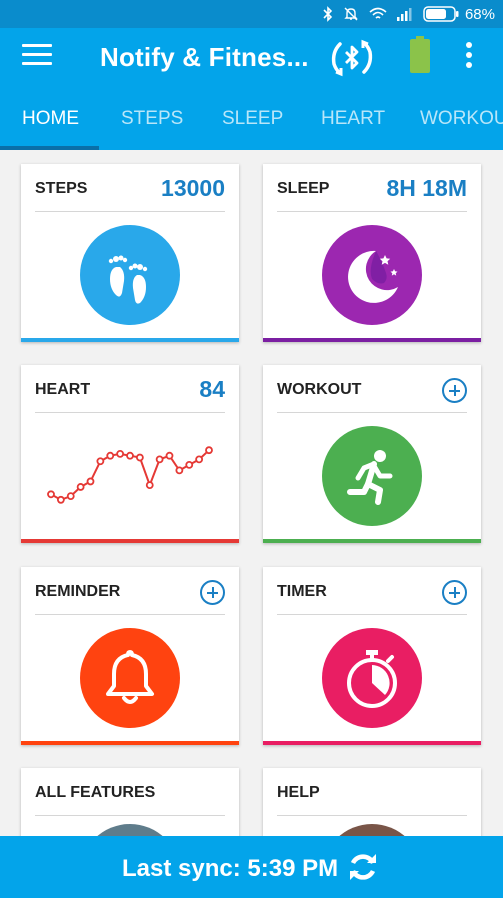 This screenshot has height=898, width=503. What do you see at coordinates (461, 119) in the screenshot?
I see `tab-workout: WORKOUT` at bounding box center [461, 119].